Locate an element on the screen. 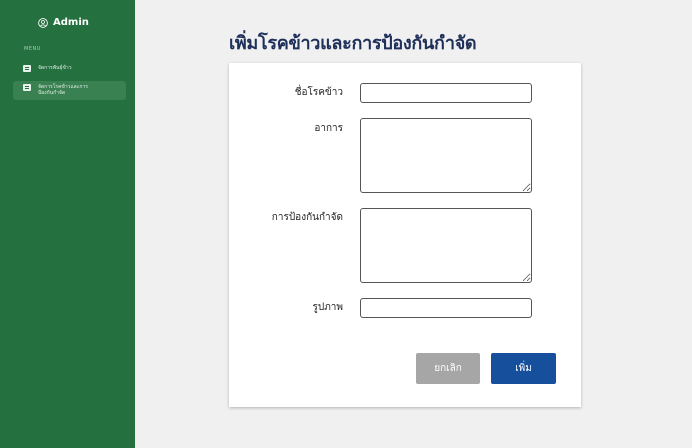 The height and width of the screenshot is (448, 692). sidebar-brand: Admin is located at coordinates (63, 22).